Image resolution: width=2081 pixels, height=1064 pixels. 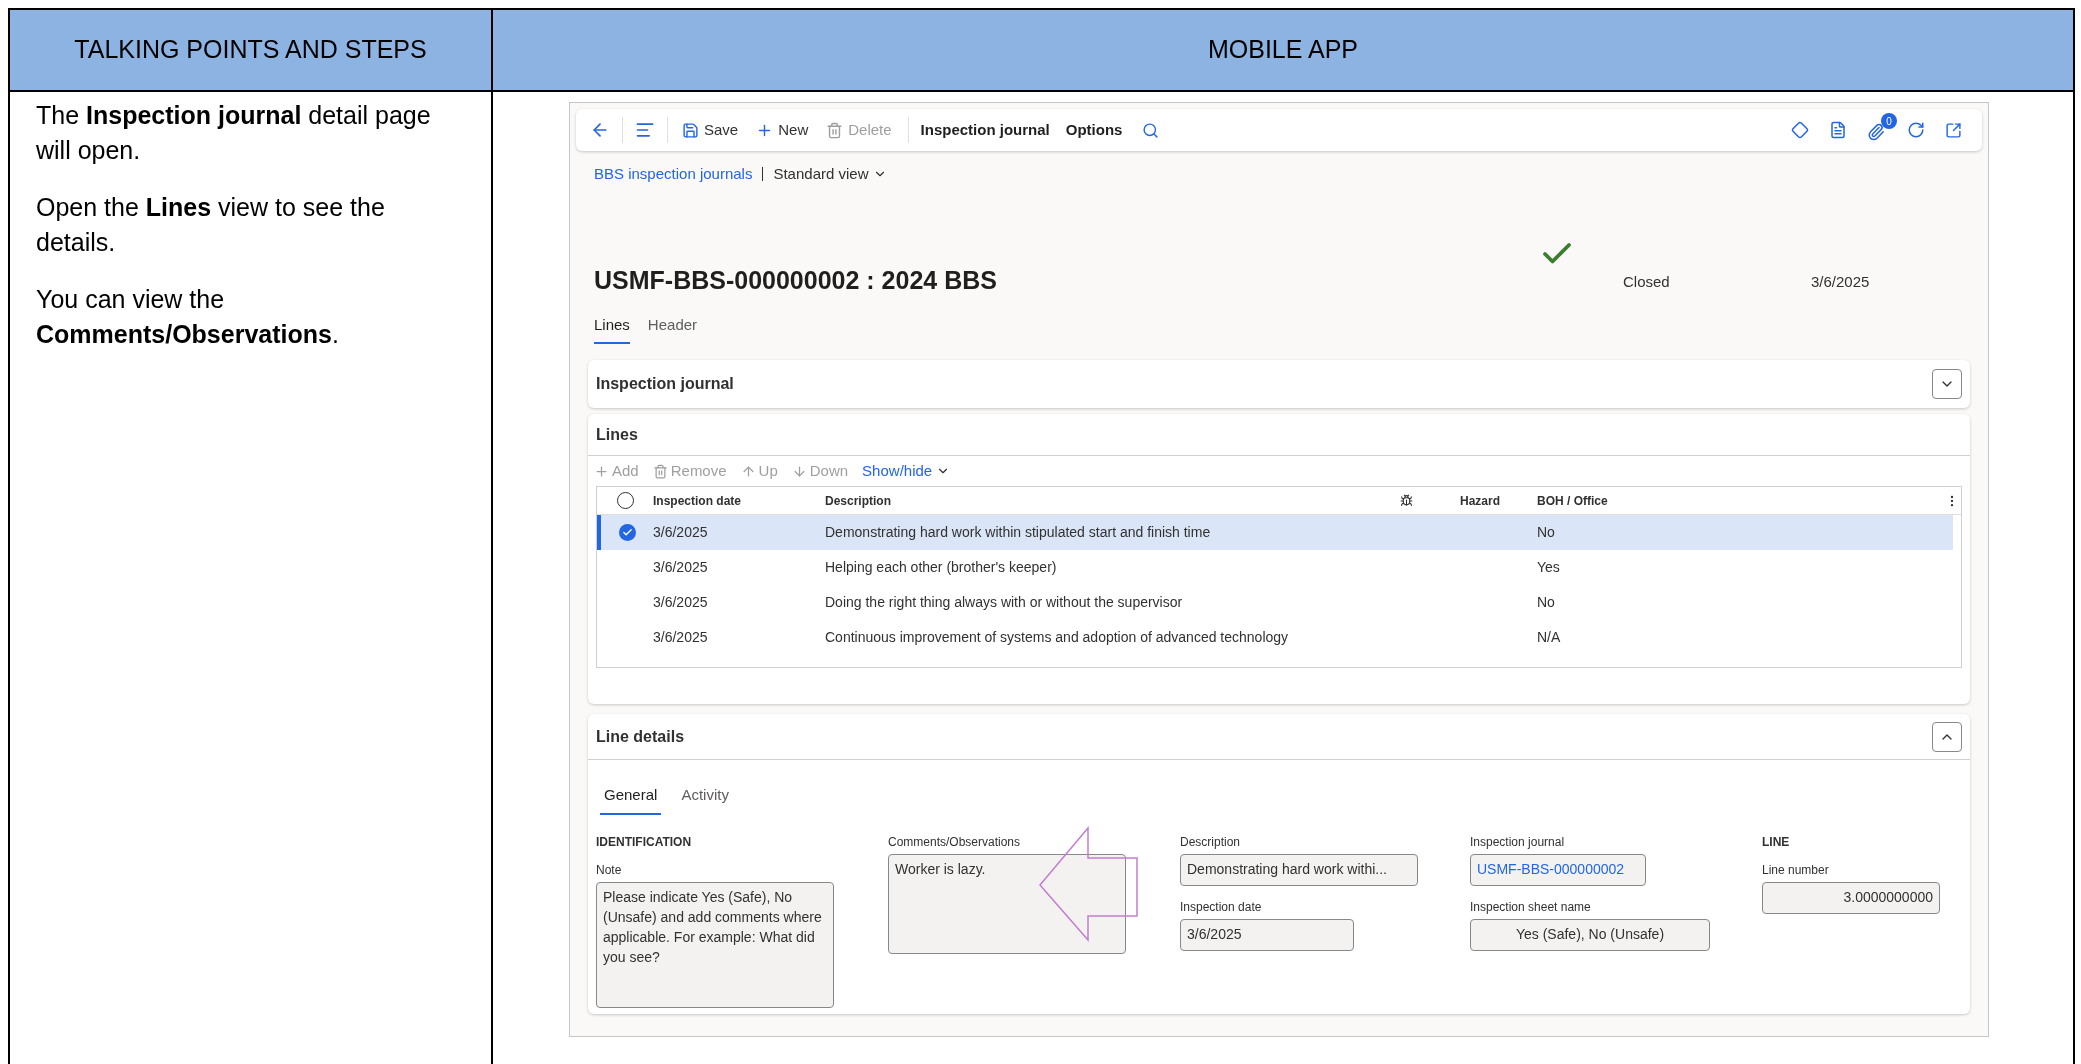 What do you see at coordinates (672, 328) in the screenshot?
I see `page-tab: Header` at bounding box center [672, 328].